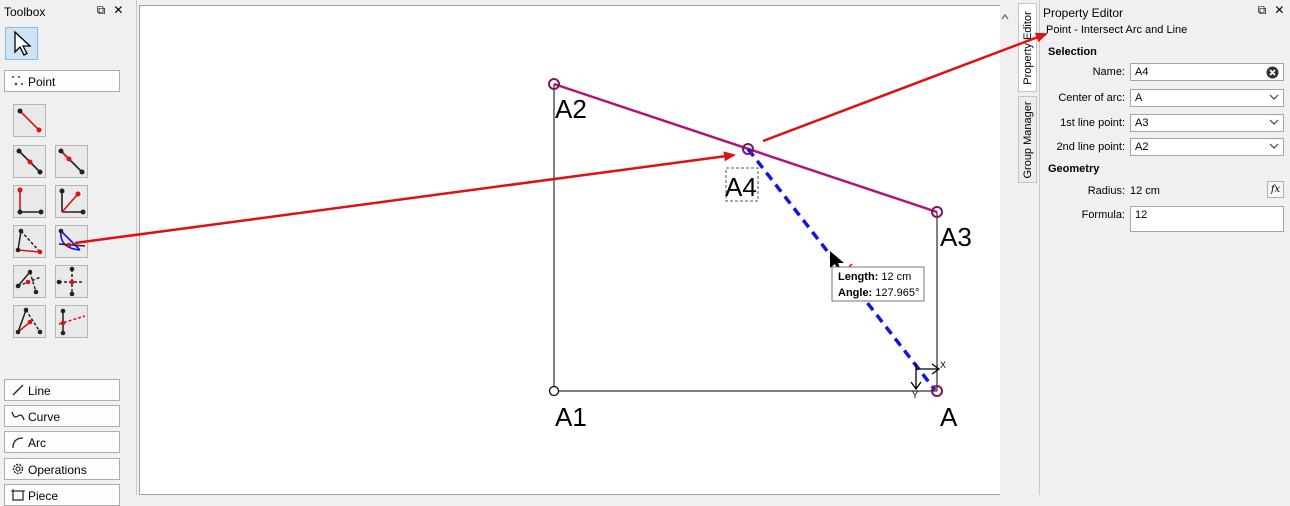 The width and height of the screenshot is (1290, 506). I want to click on line-category-button: Line, so click(62, 390).